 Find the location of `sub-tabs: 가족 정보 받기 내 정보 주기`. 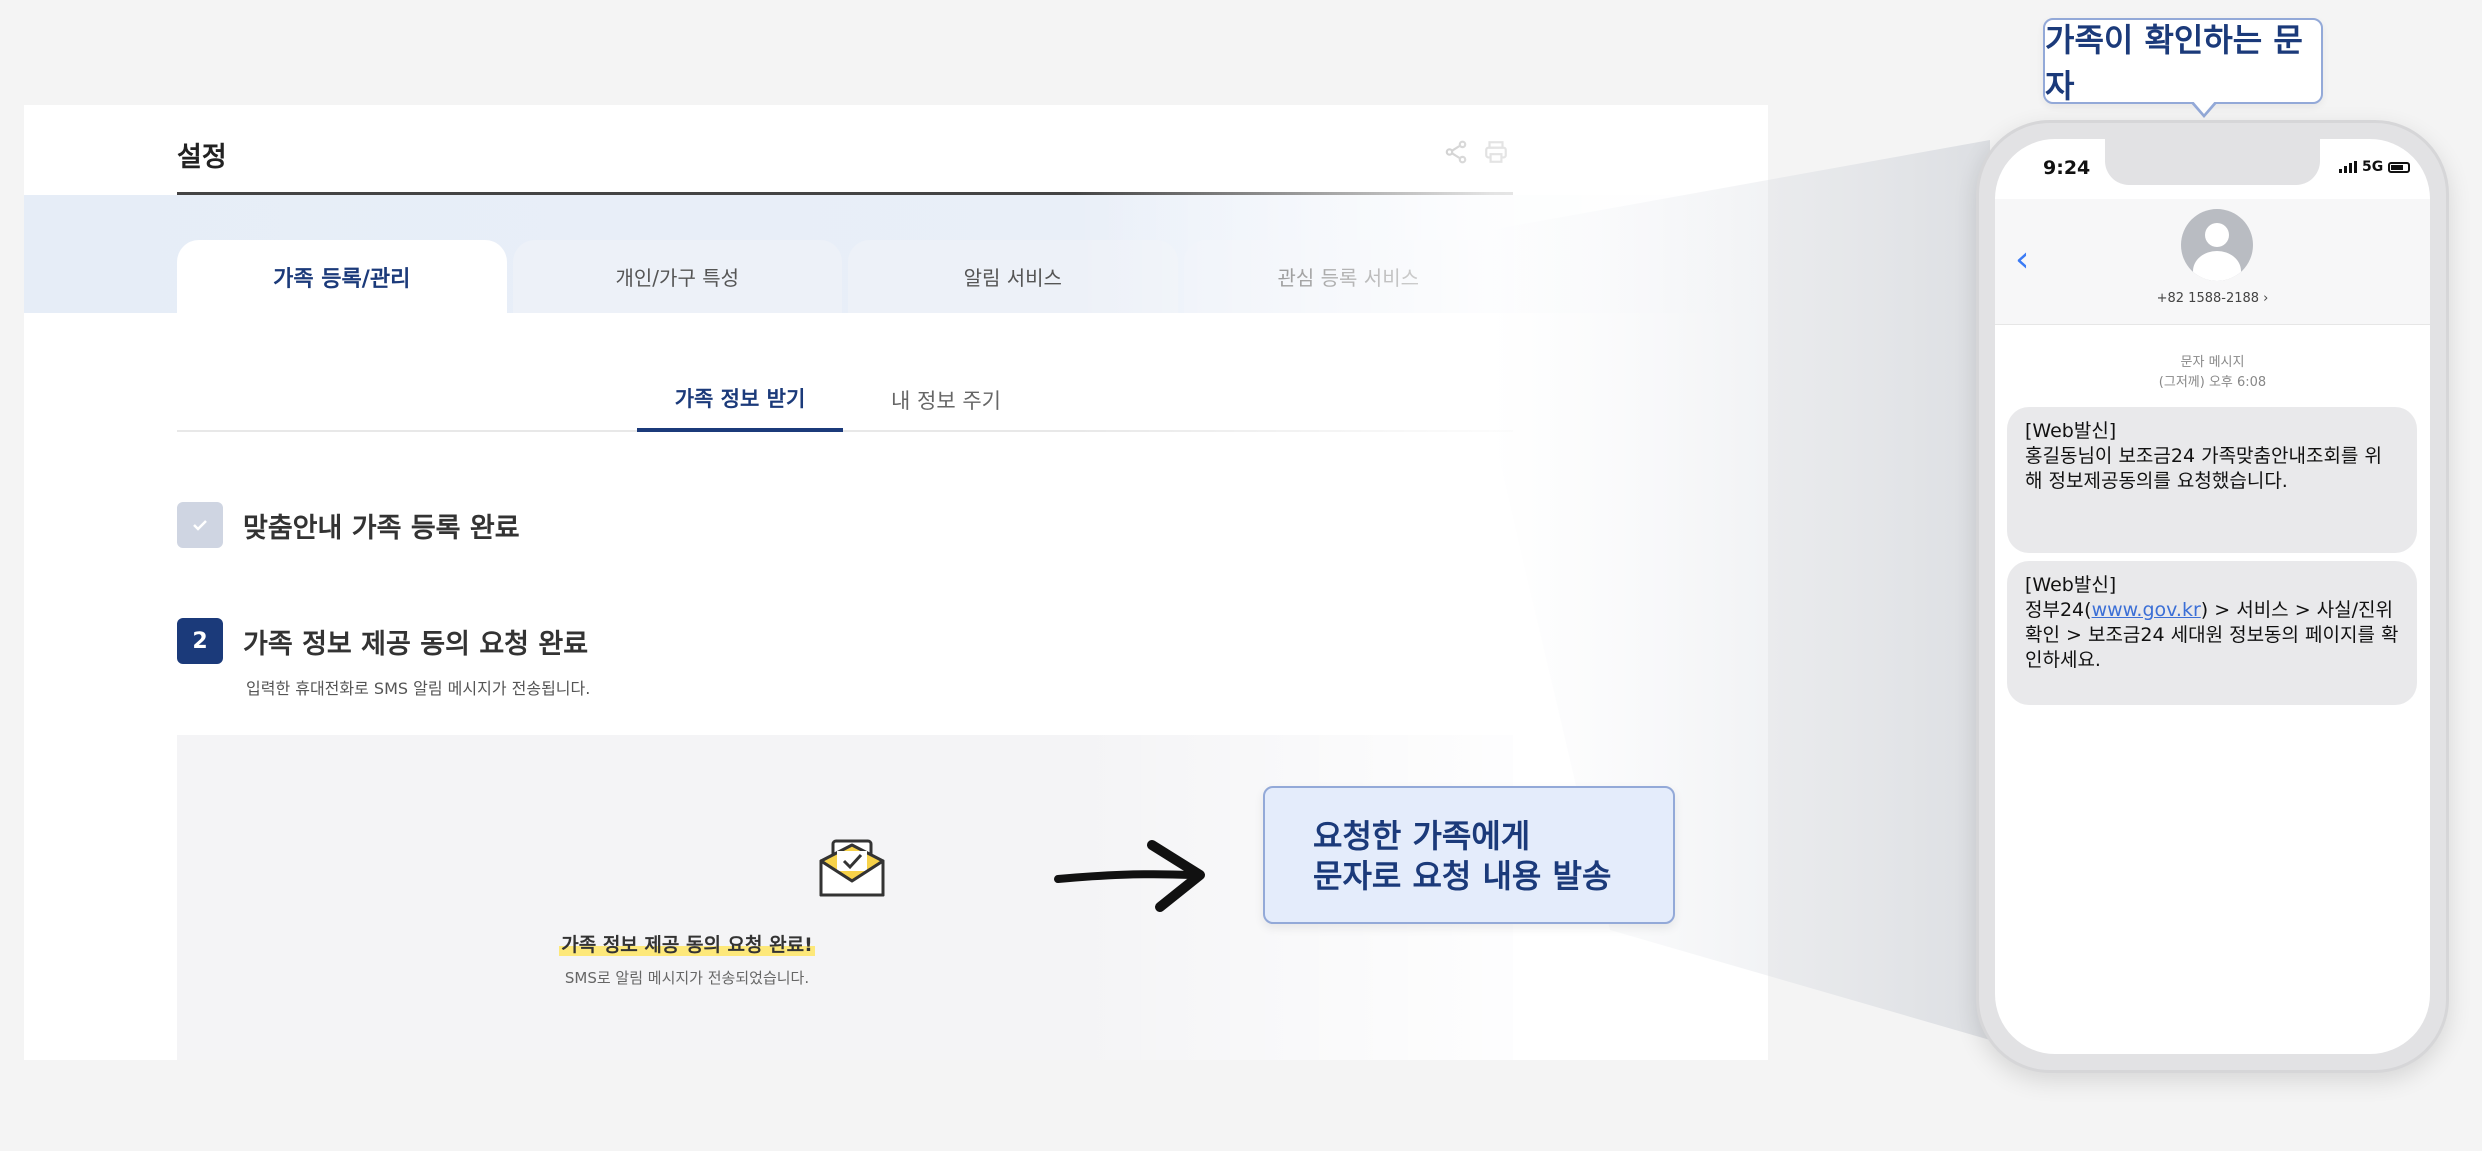

sub-tabs: 가족 정보 받기 내 정보 주기 is located at coordinates (845, 399).